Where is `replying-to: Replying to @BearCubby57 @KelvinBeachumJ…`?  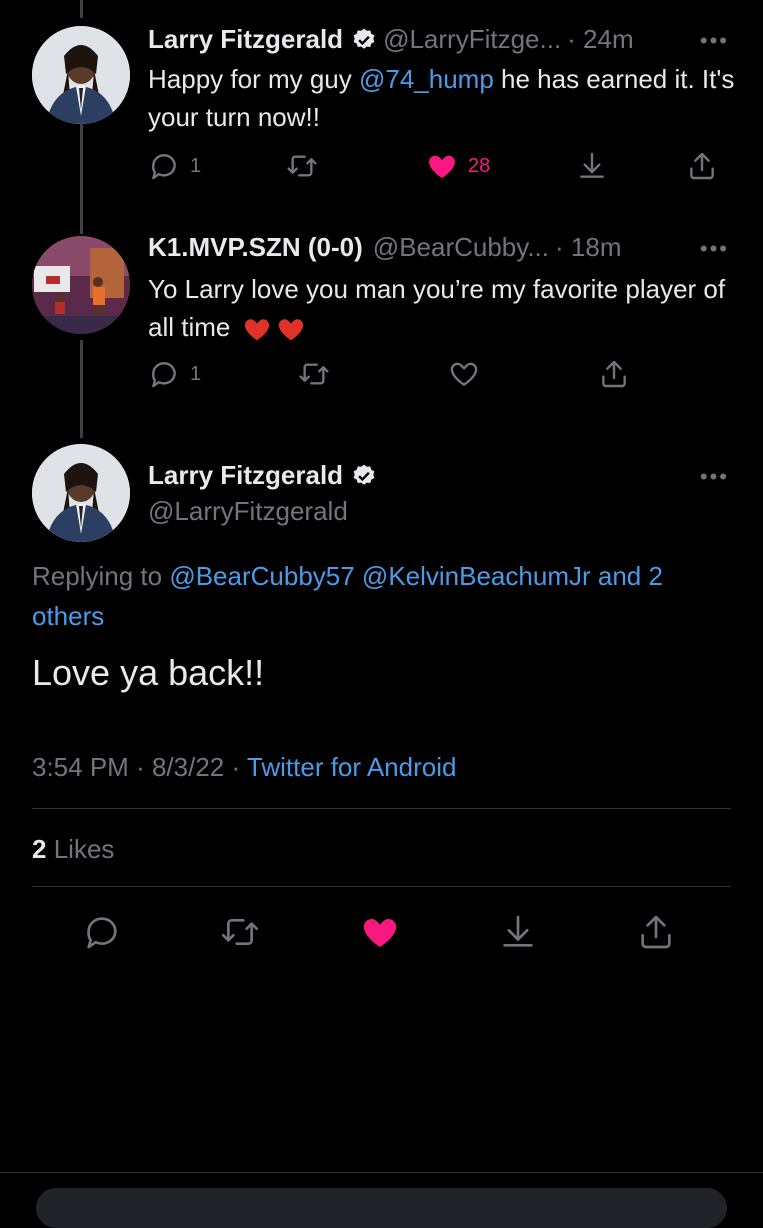 replying-to: Replying to @BearCubby57 @KelvinBeachumJ… is located at coordinates (382, 596).